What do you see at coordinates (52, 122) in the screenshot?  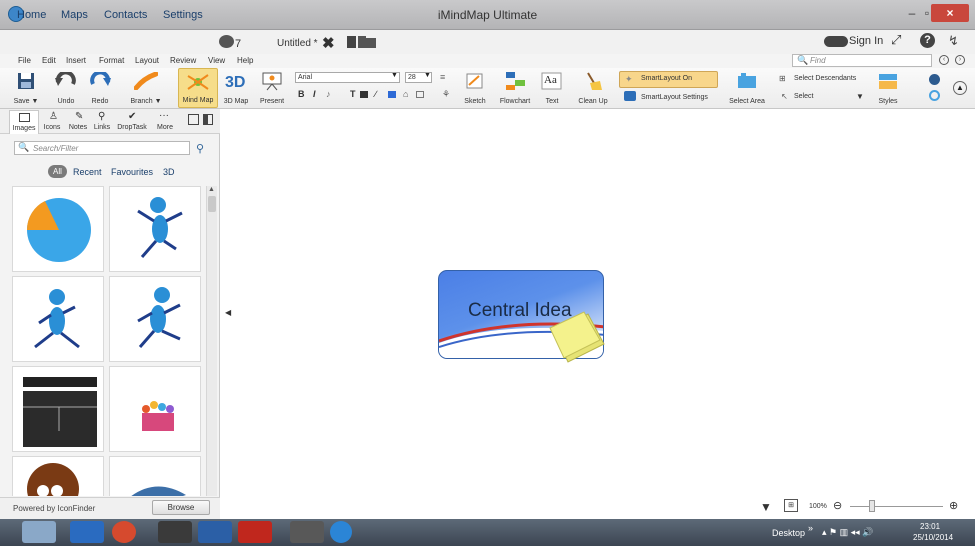 I see `tab-icons: ♙ Icons` at bounding box center [52, 122].